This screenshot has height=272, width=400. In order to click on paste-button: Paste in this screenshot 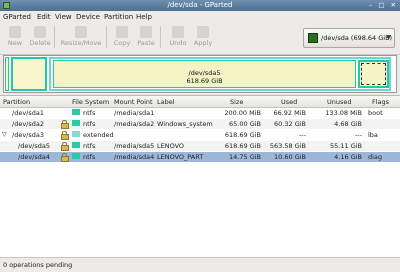, I will do `click(146, 37)`.